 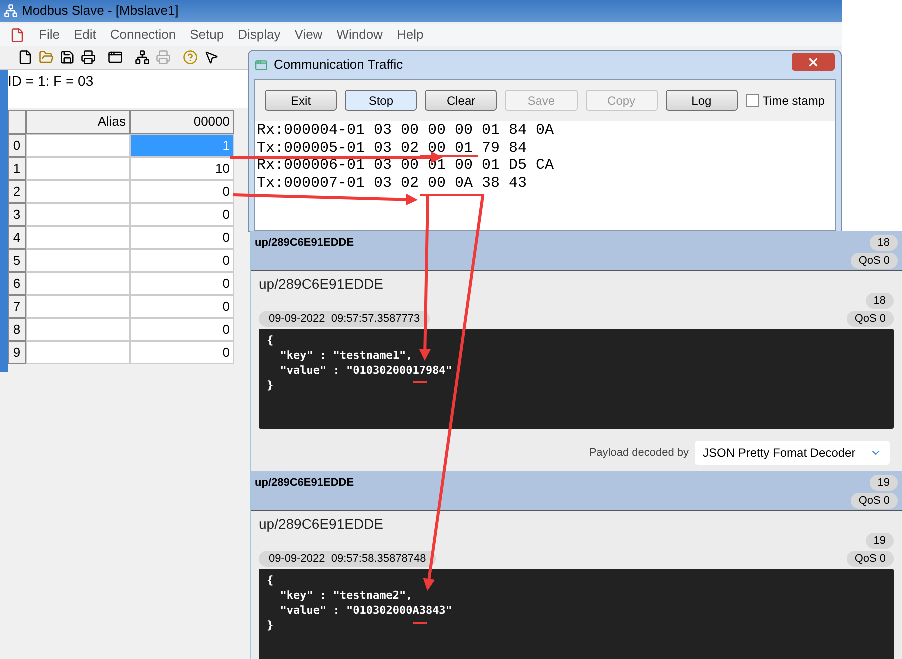 What do you see at coordinates (346, 355) in the screenshot?
I see `payload-line: "key" : "testname1",` at bounding box center [346, 355].